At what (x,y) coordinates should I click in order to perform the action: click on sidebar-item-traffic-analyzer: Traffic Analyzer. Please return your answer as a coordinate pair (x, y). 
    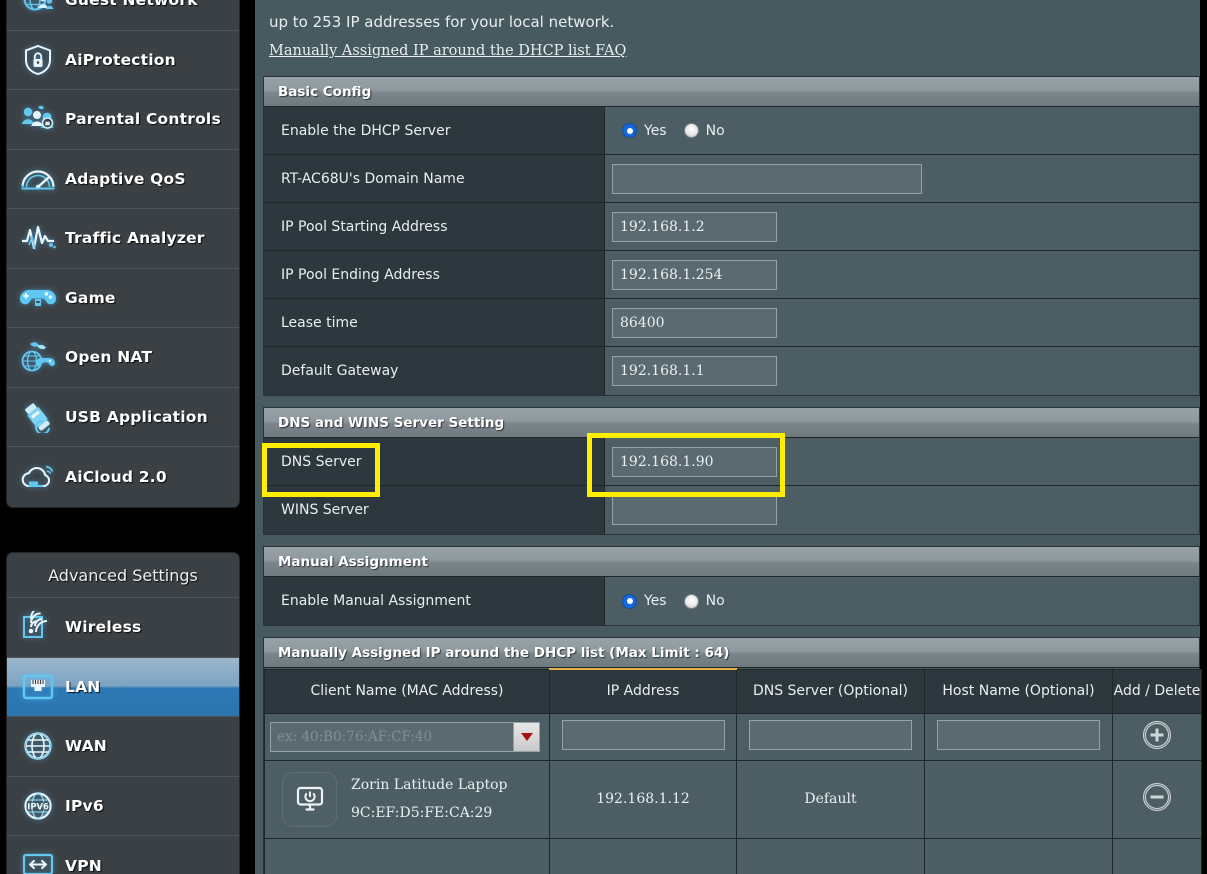
    Looking at the image, I should click on (123, 239).